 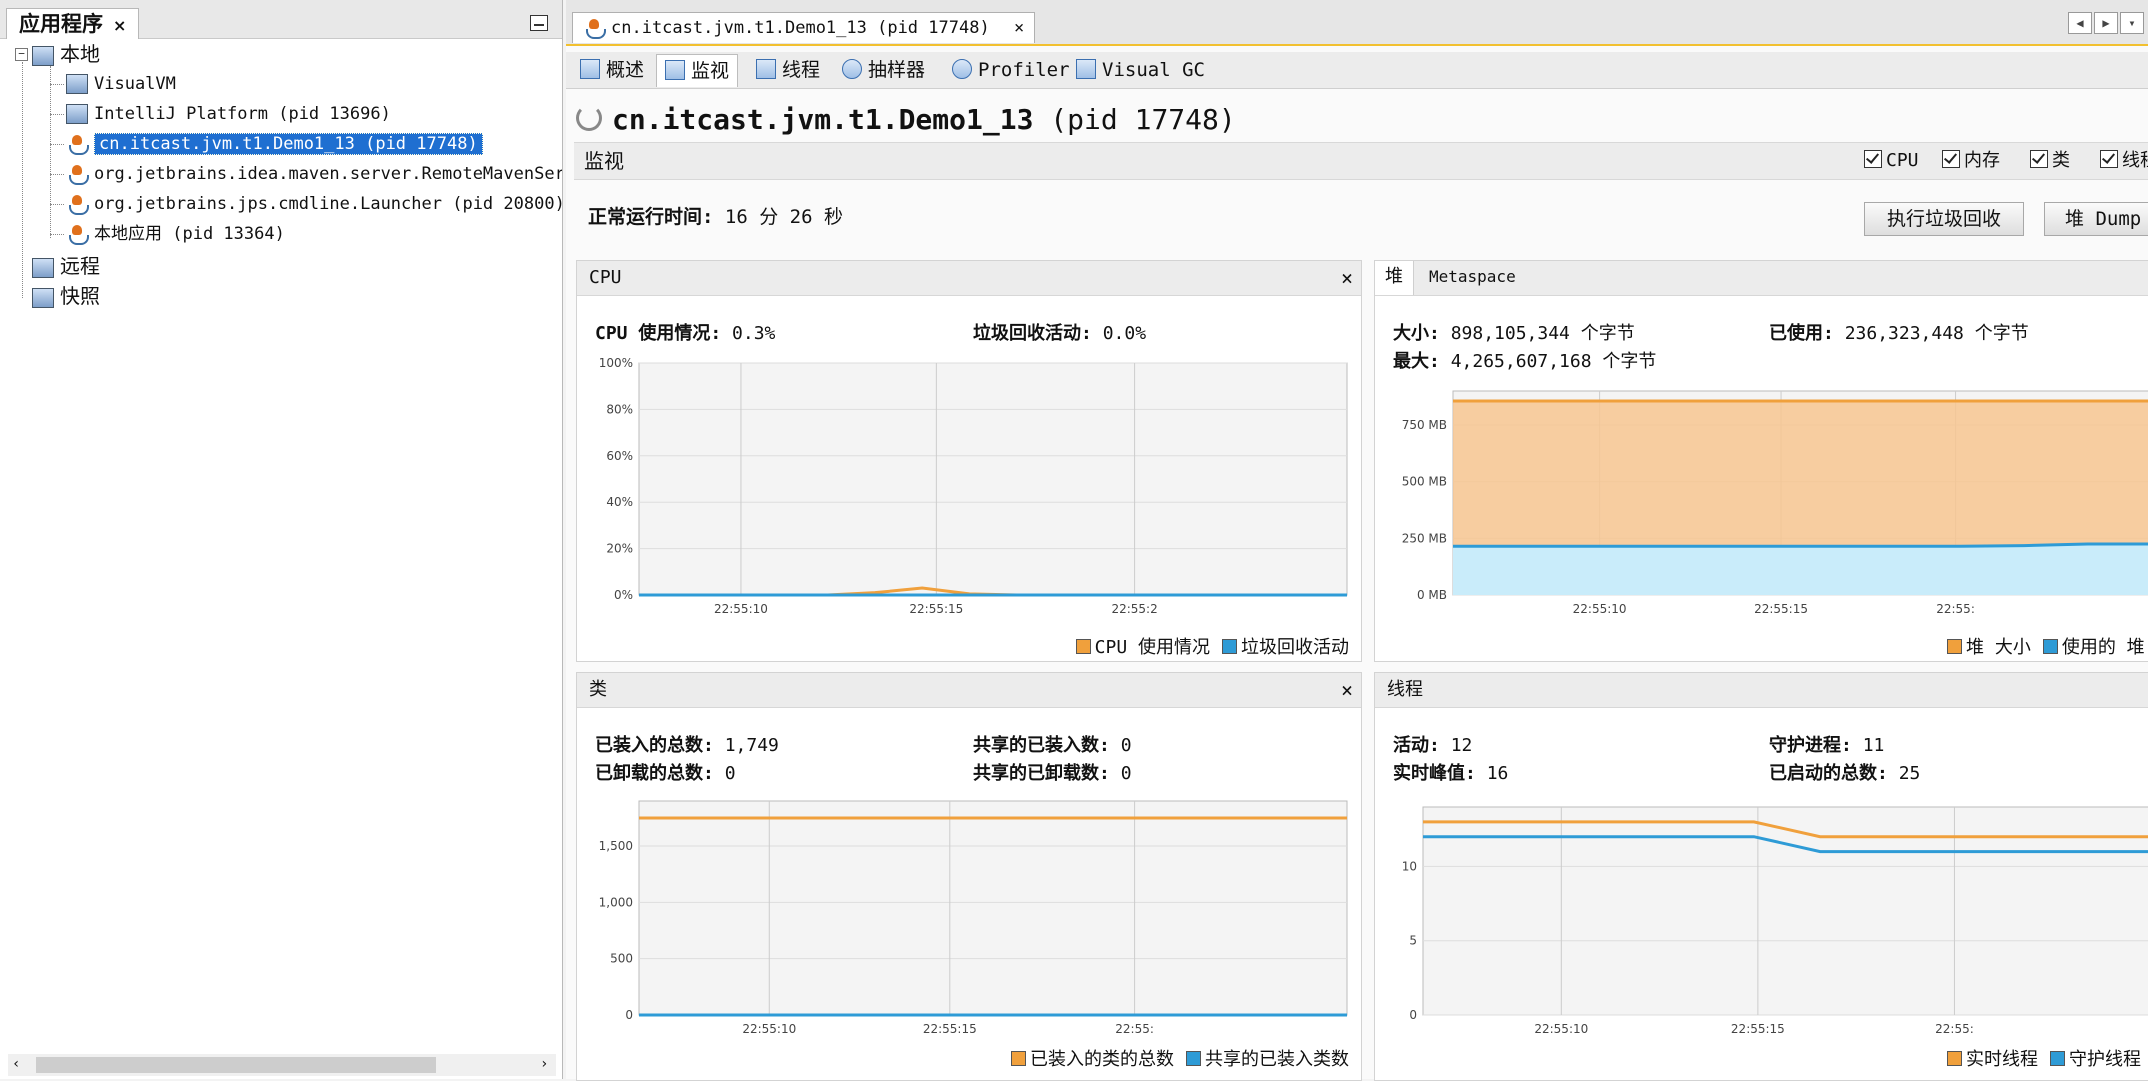 I want to click on tree-item: 本地应用 (pid 13364), so click(x=175, y=234).